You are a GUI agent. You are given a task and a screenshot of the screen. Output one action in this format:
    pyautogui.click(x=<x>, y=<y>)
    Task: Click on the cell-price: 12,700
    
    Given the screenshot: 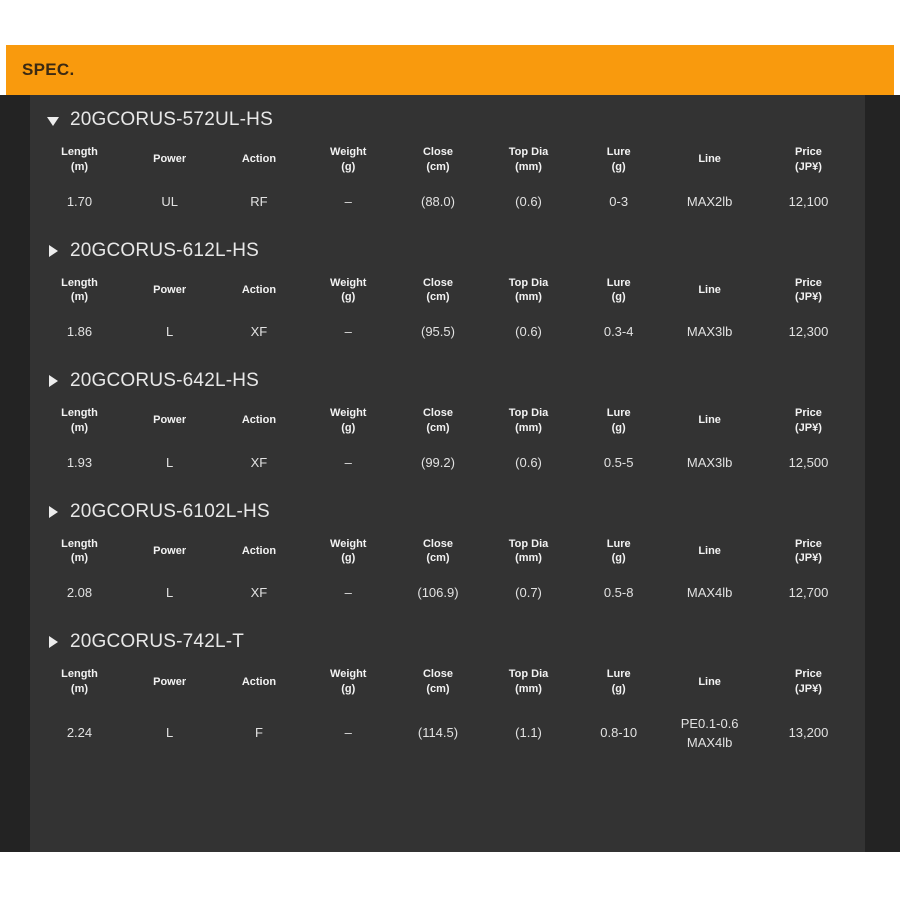 What is the action you would take?
    pyautogui.click(x=808, y=593)
    